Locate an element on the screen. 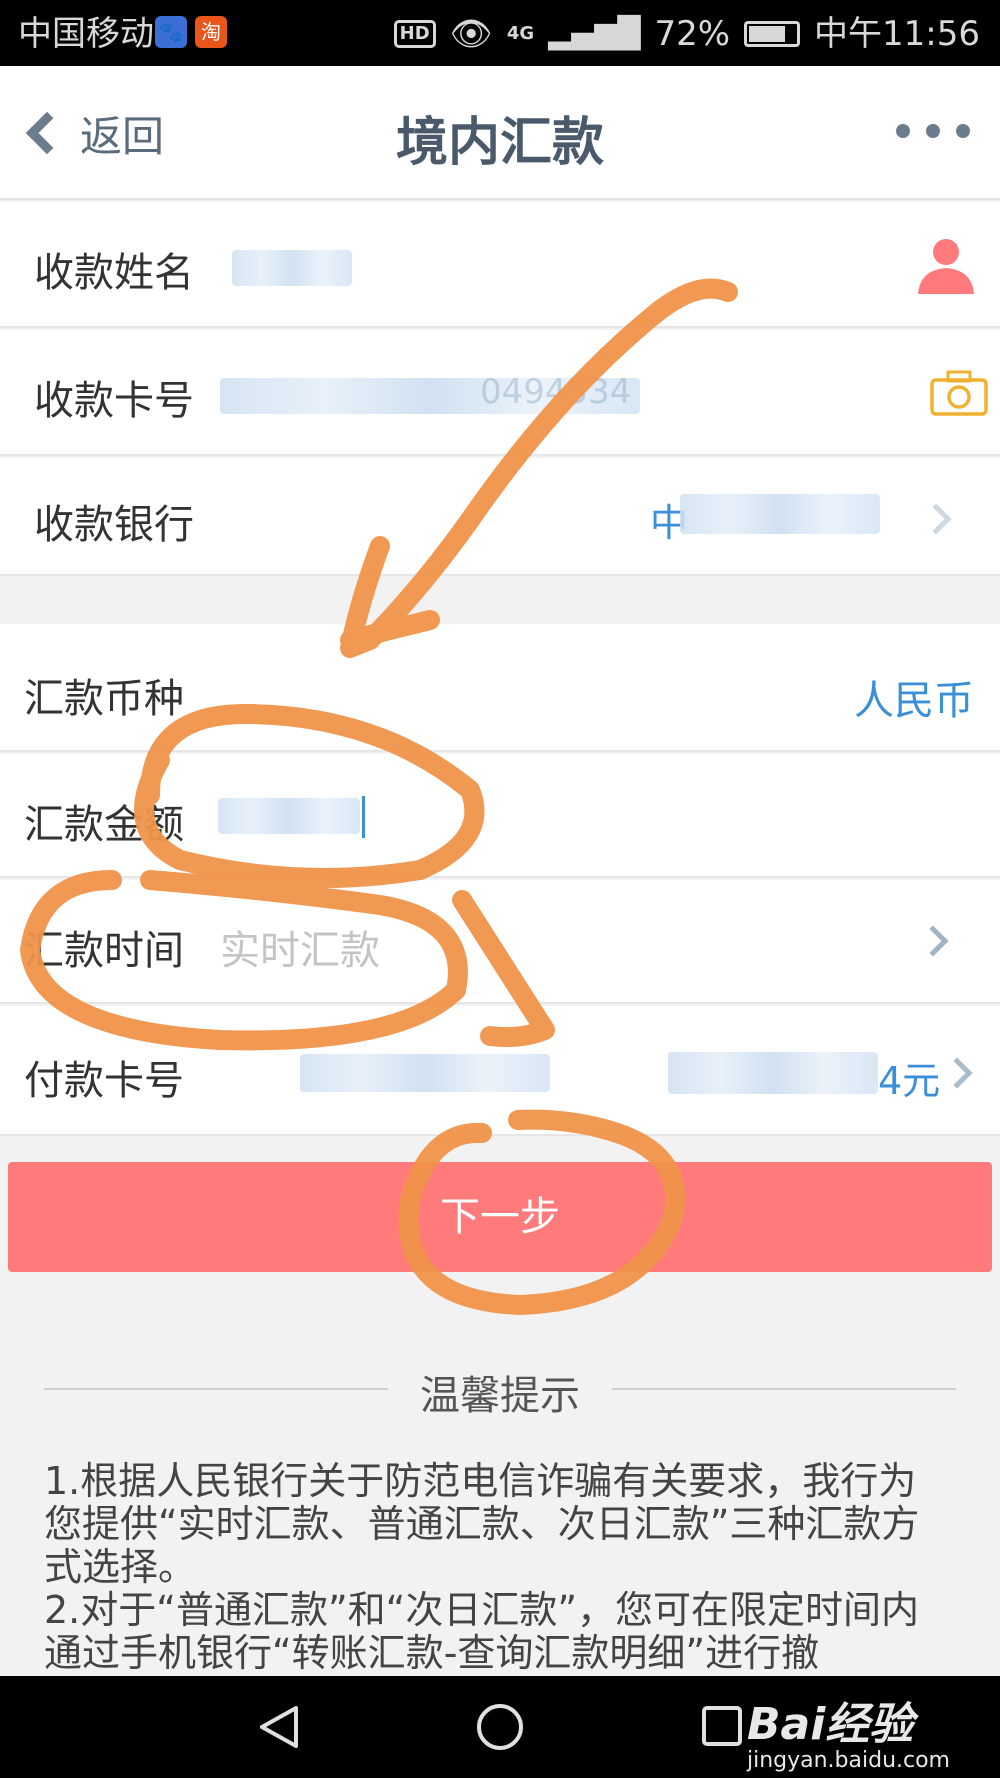 The height and width of the screenshot is (1778, 1000). nav-bar: 返回 境内汇款 is located at coordinates (500, 133).